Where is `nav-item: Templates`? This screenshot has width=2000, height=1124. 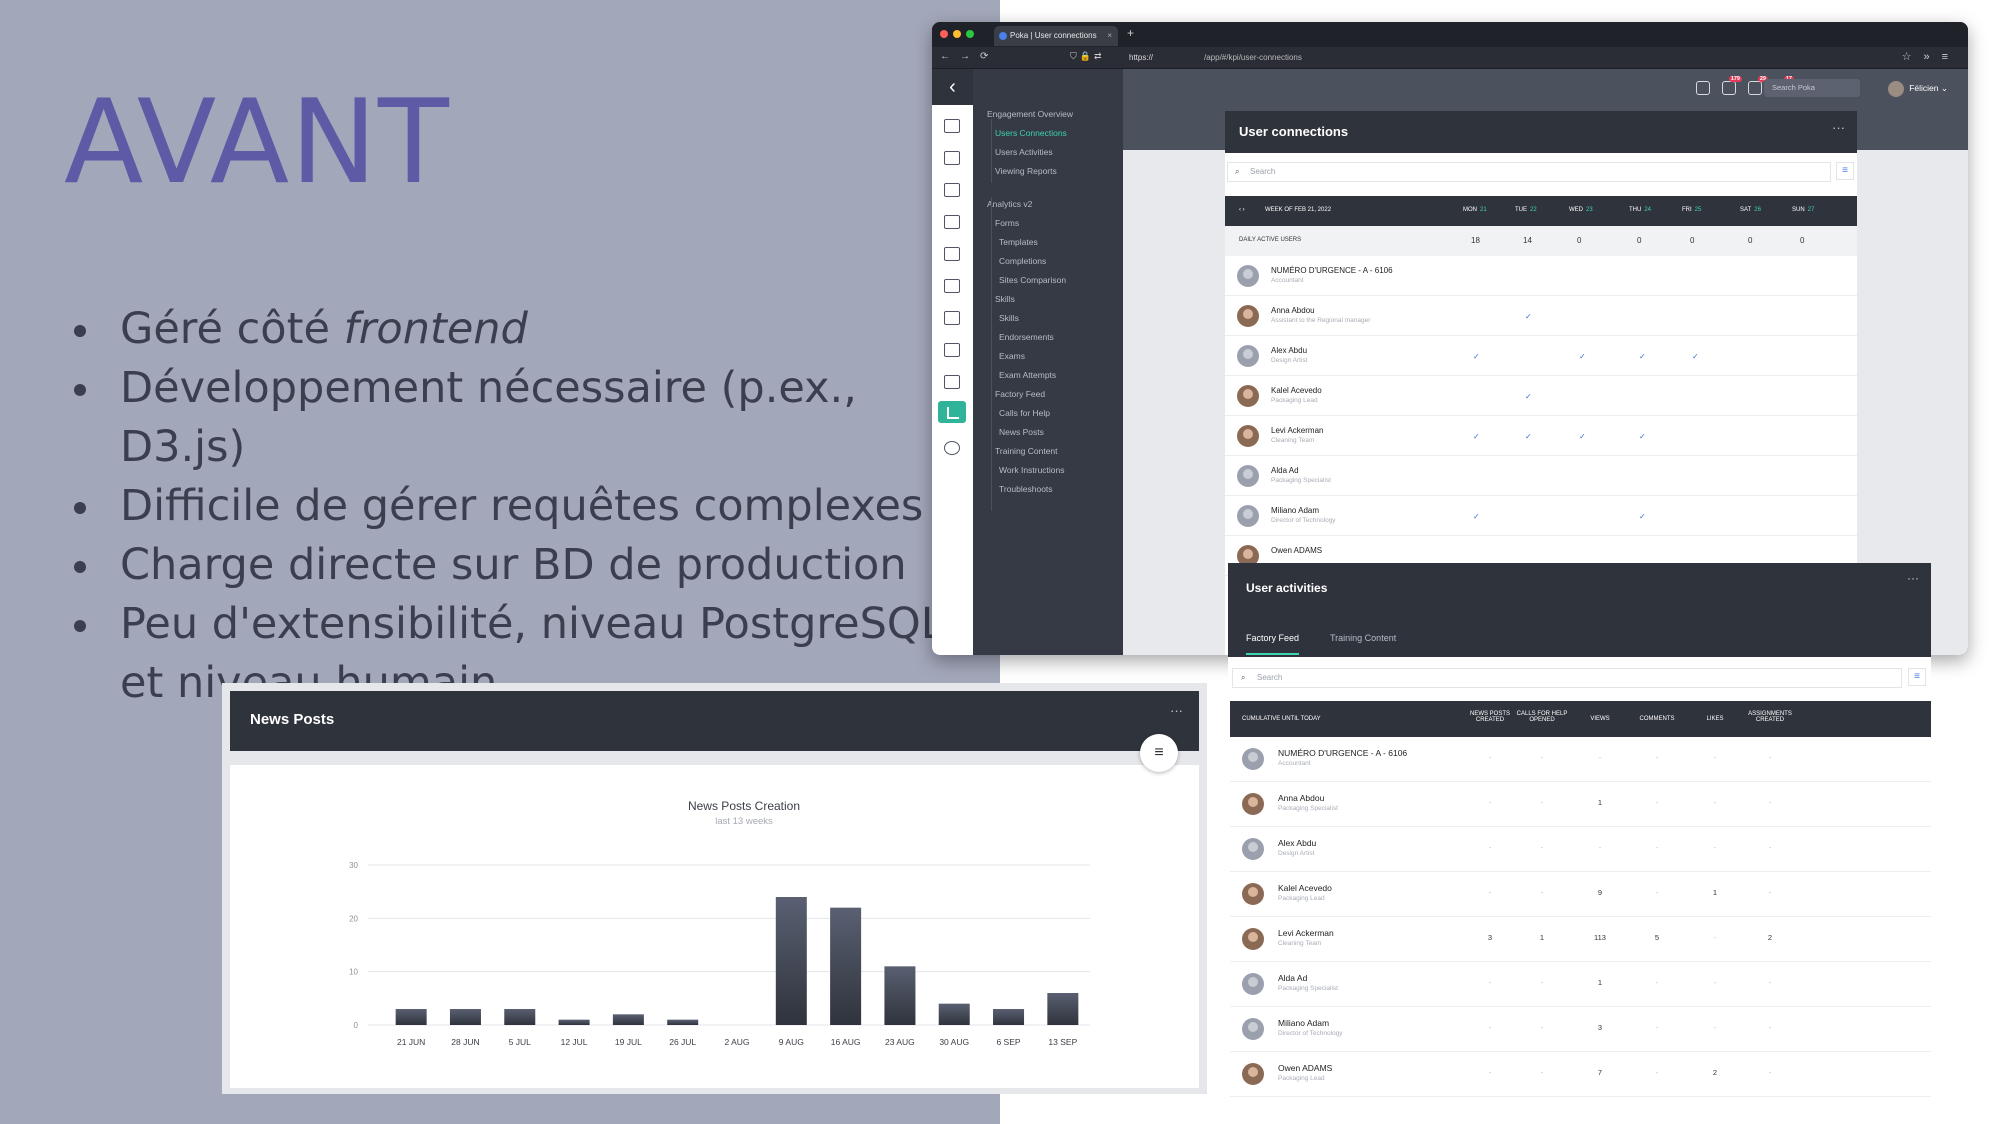 nav-item: Templates is located at coordinates (1018, 242).